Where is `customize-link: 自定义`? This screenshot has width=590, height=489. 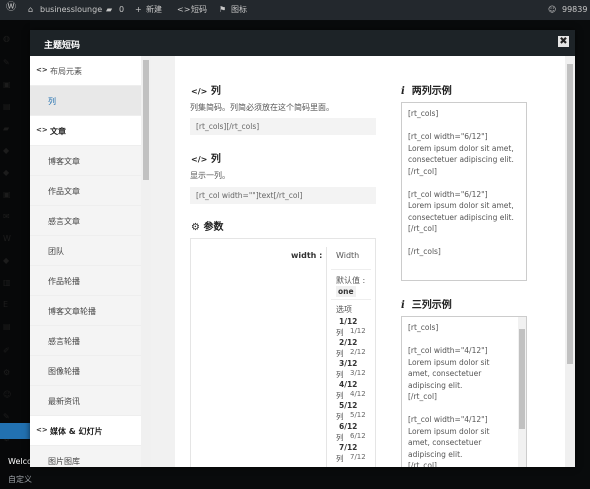 customize-link: 自定义 is located at coordinates (20, 479).